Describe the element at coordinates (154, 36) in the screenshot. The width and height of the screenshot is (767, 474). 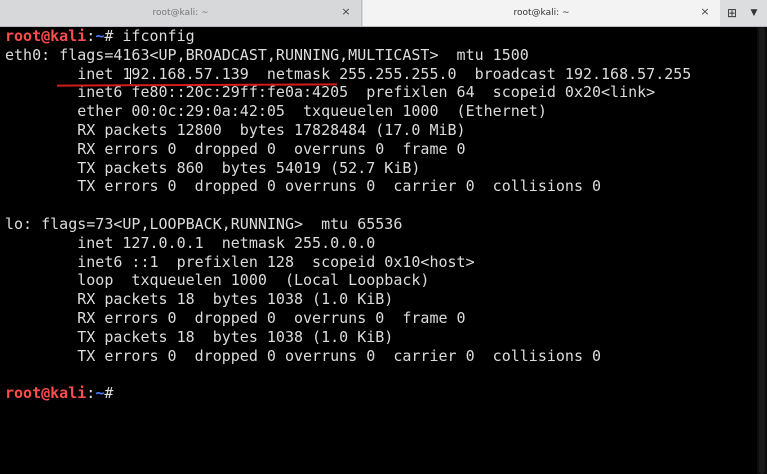
I see `command-text: ifconfig` at that location.